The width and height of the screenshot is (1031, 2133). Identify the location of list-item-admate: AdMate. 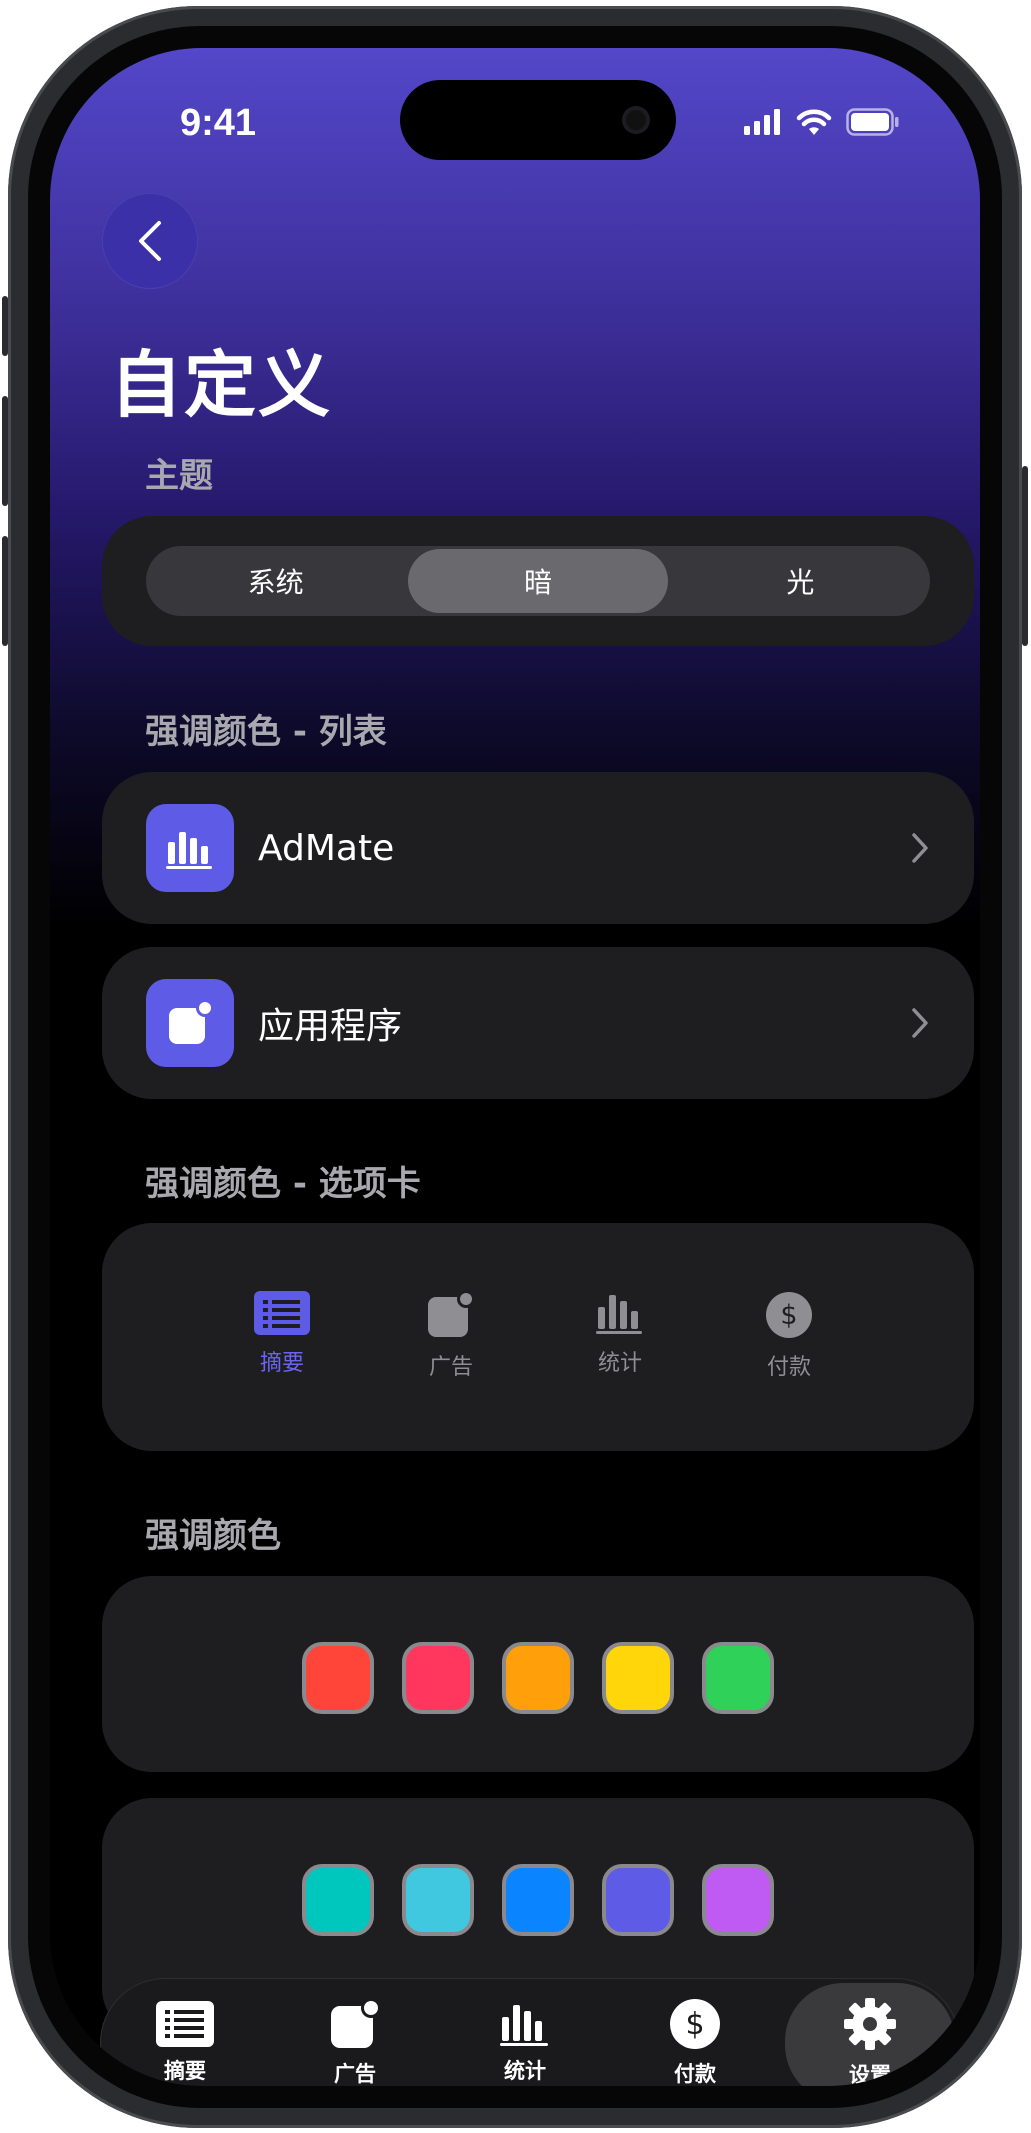
(538, 848).